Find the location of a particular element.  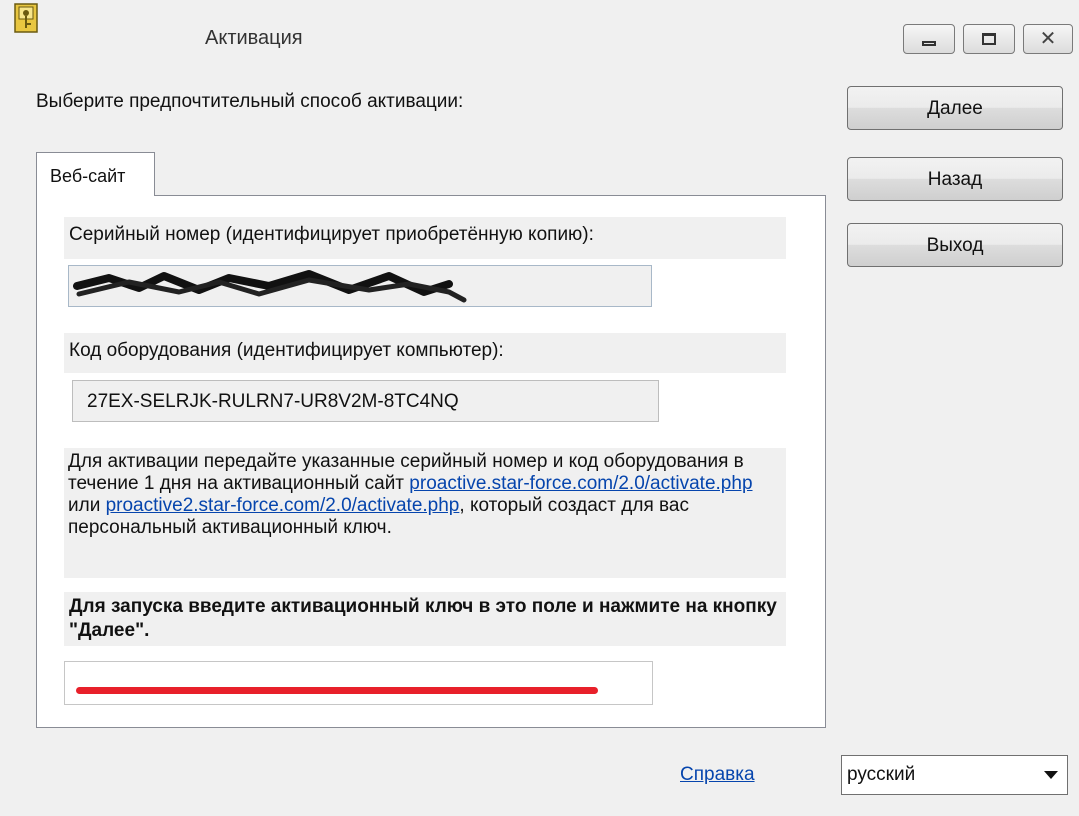

window-title: Активация is located at coordinates (254, 38).